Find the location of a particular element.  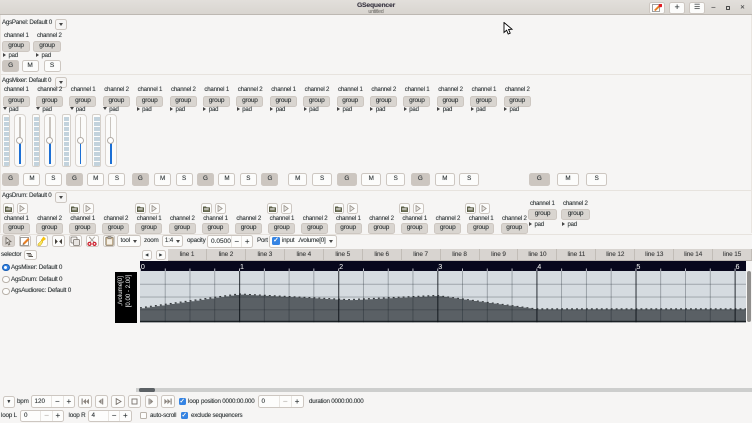

svg-text: 1 is located at coordinates (242, 266).